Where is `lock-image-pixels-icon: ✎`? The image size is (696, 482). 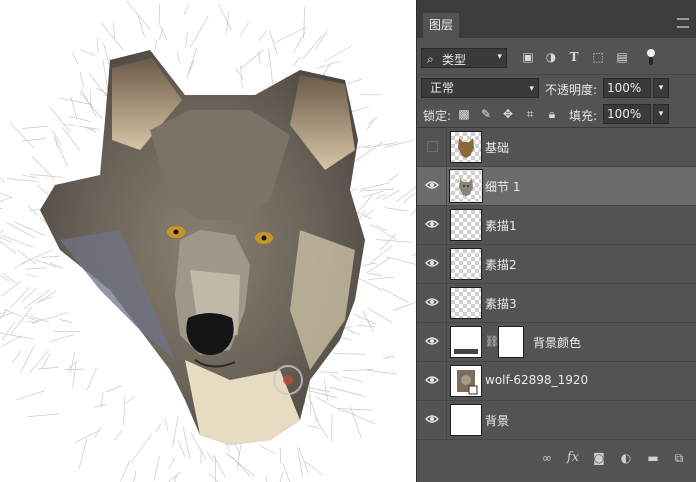
lock-image-pixels-icon: ✎ is located at coordinates (486, 114).